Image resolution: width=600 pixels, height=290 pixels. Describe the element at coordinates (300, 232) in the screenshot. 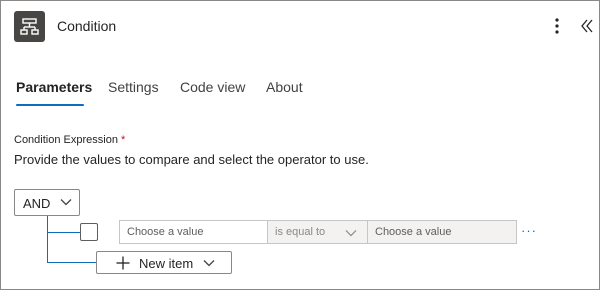

I see `operator-value: is equal to` at that location.